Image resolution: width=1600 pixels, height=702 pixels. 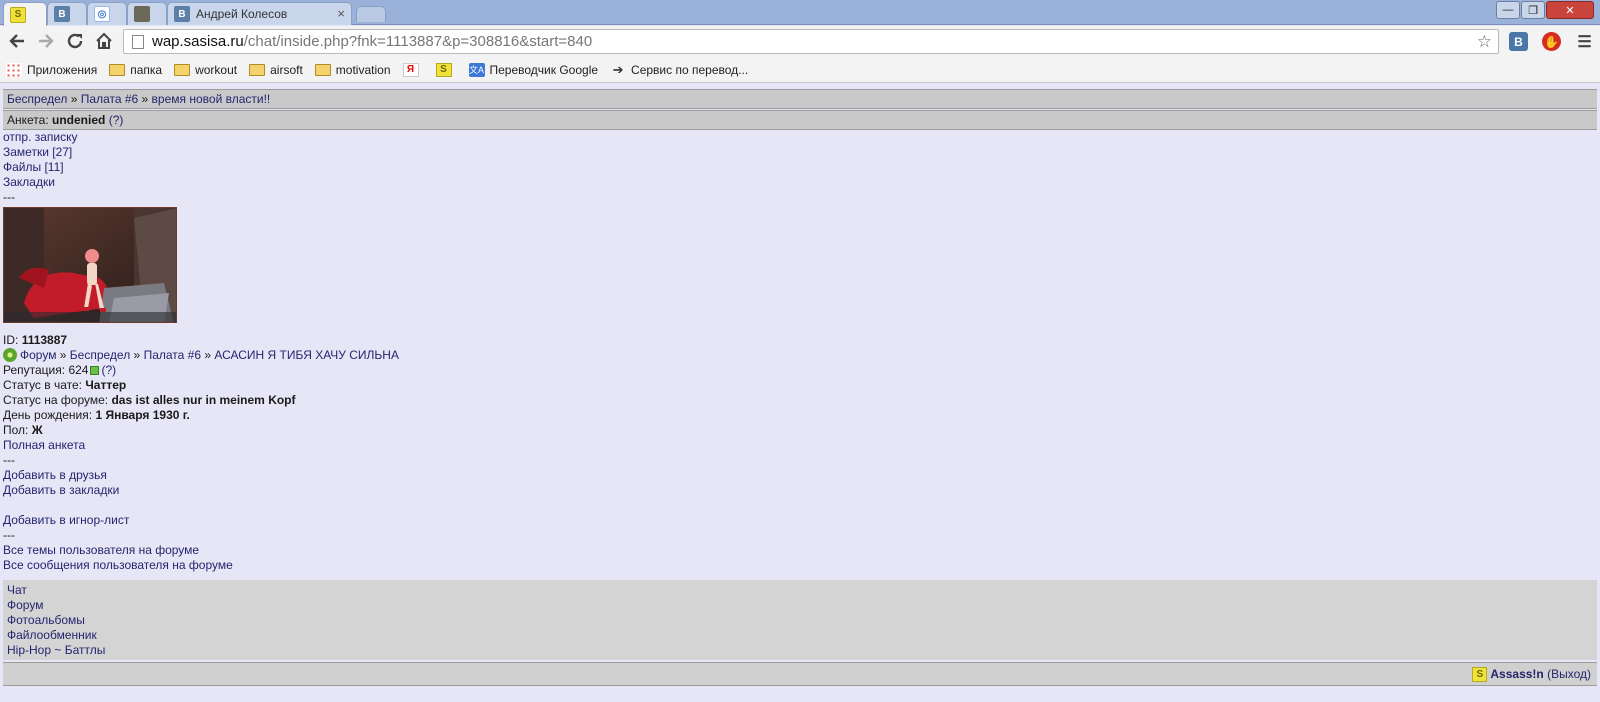 I want to click on menu-item-forum: Форум, so click(x=800, y=605).